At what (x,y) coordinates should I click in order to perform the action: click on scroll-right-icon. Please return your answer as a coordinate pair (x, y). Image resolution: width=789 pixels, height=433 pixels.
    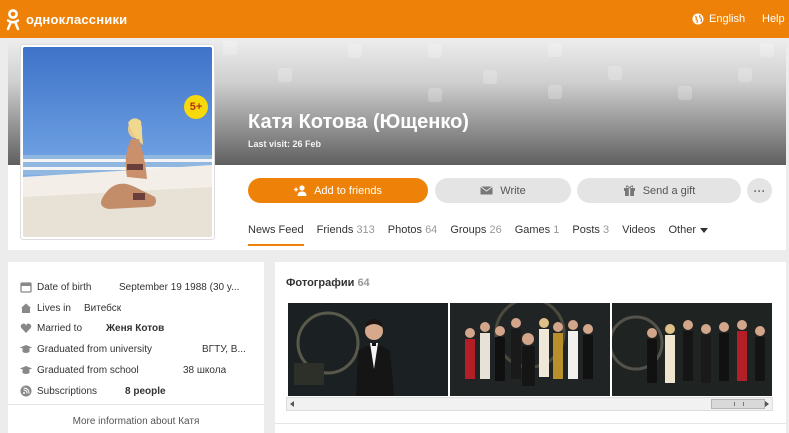
    Looking at the image, I should click on (767, 404).